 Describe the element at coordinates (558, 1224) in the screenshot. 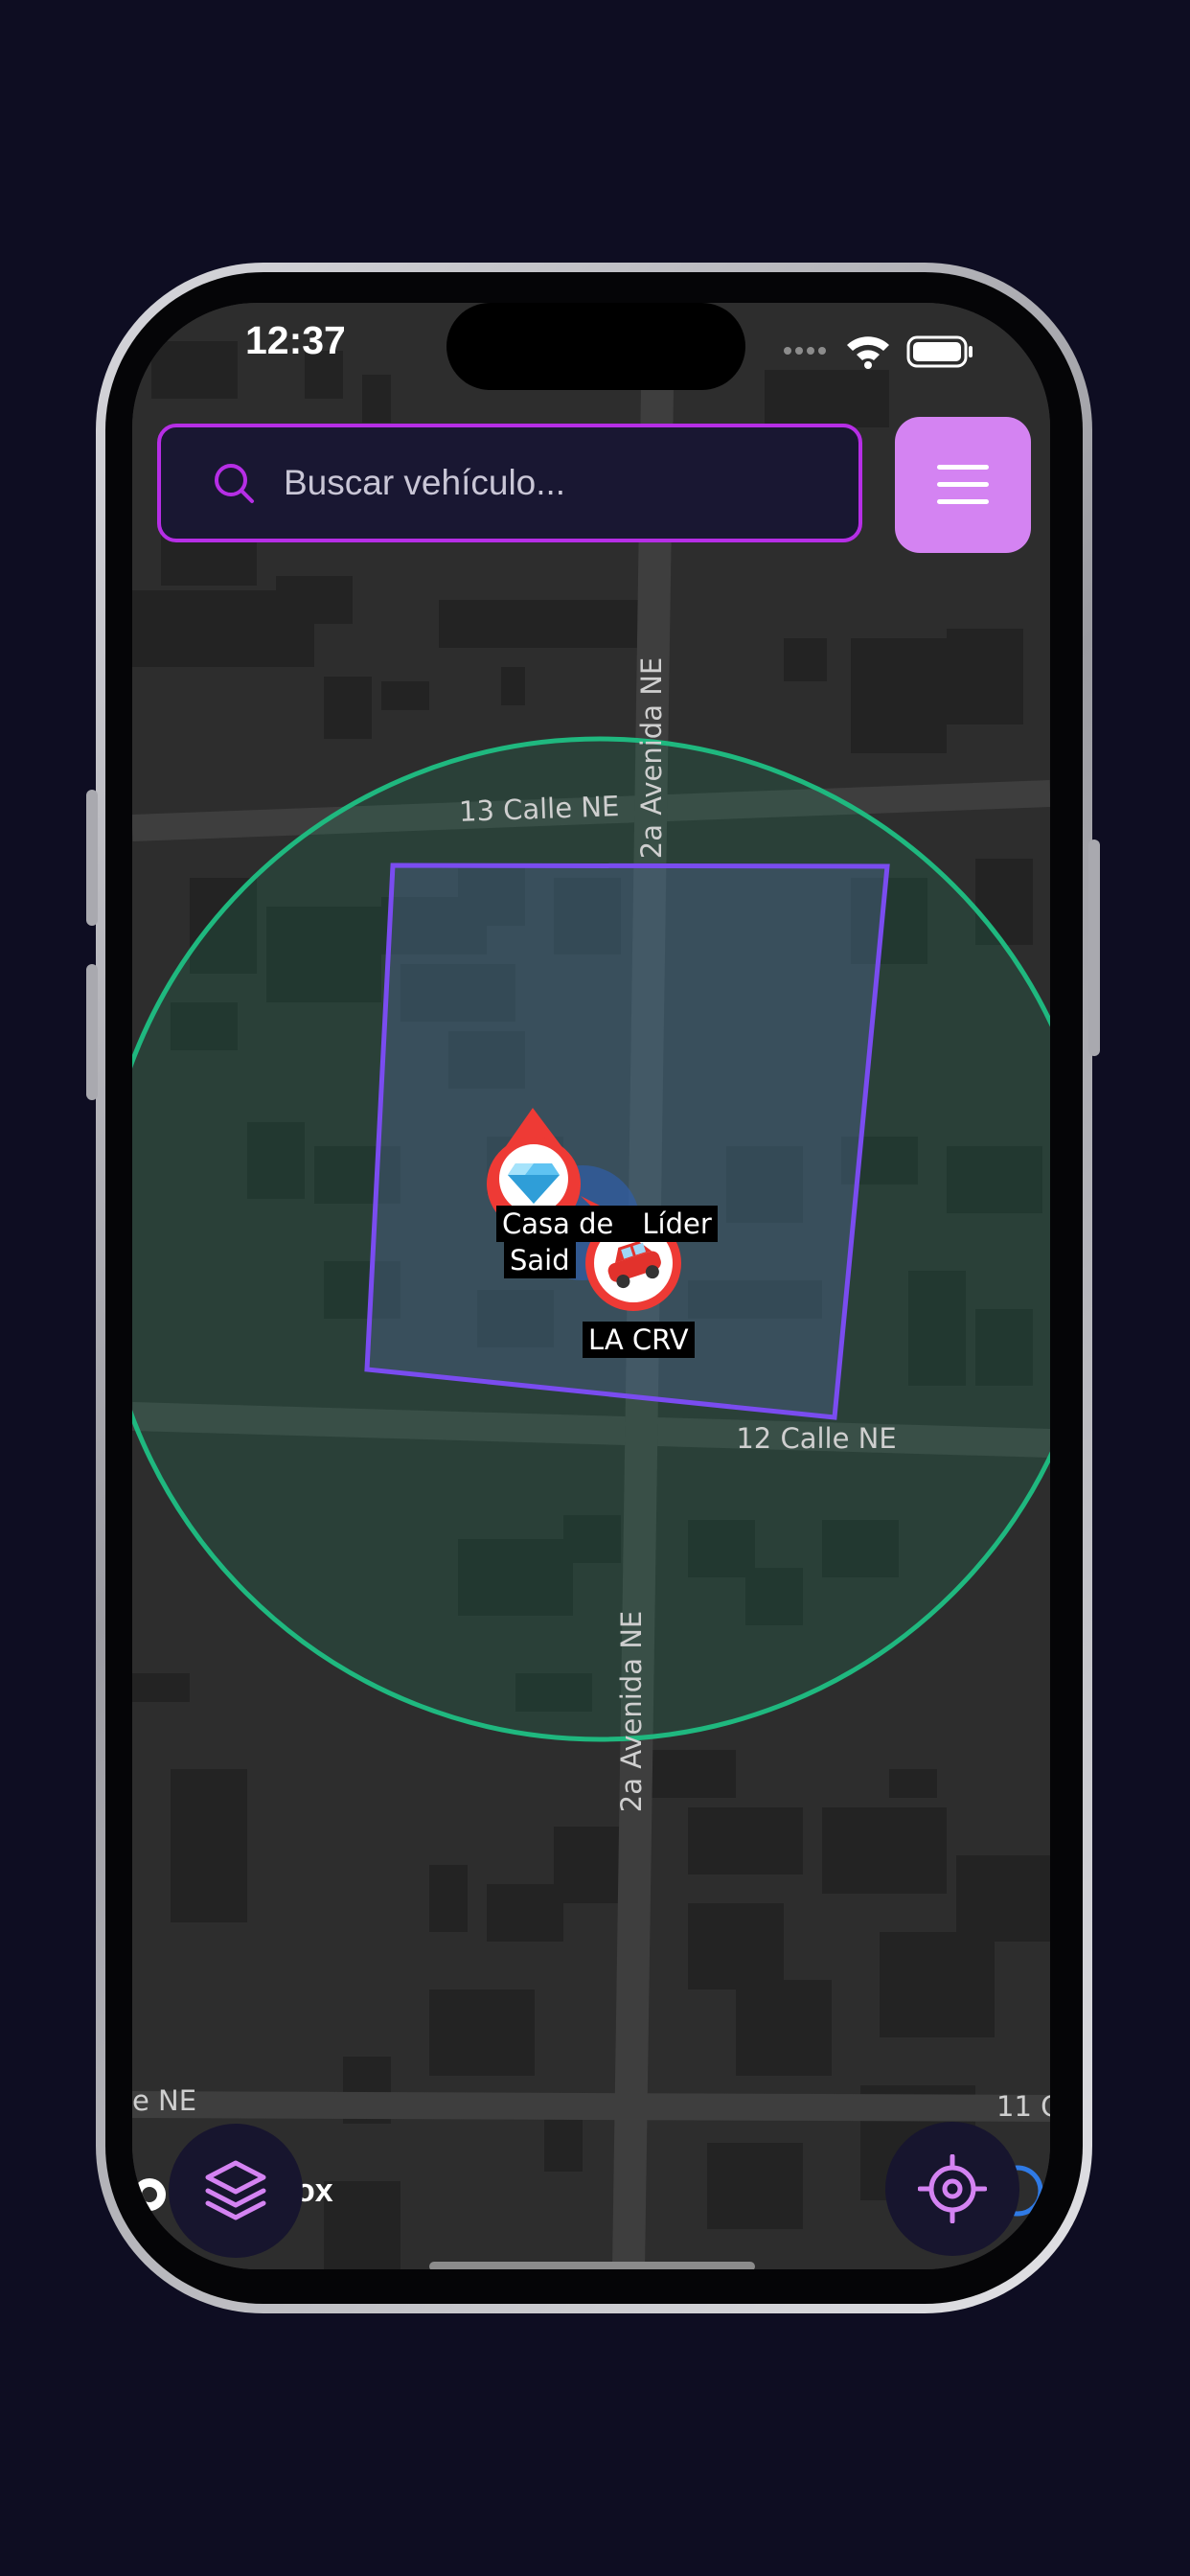

I see `place-label-line1: Casa de` at that location.